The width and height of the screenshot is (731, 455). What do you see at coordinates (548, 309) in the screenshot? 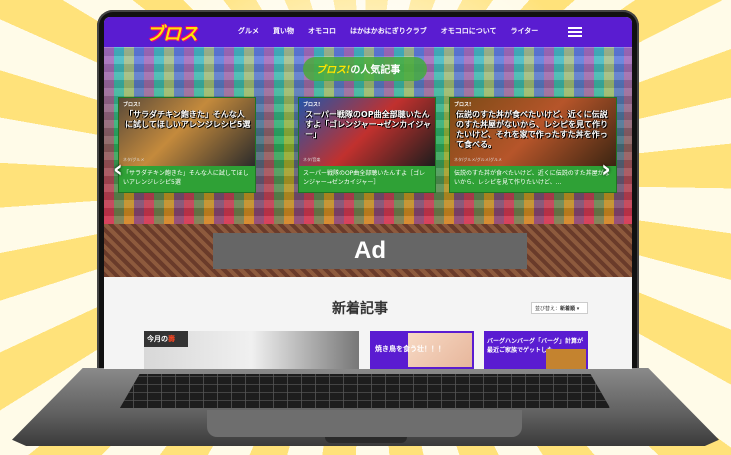
I see `sort-label: 並び替え：` at bounding box center [548, 309].